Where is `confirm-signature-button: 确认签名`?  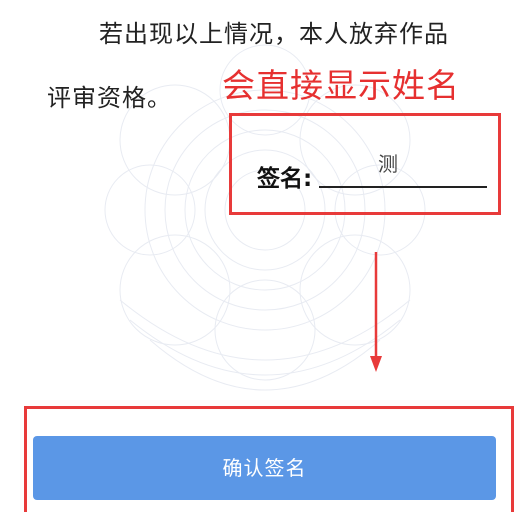
confirm-signature-button: 确认签名 is located at coordinates (264, 468).